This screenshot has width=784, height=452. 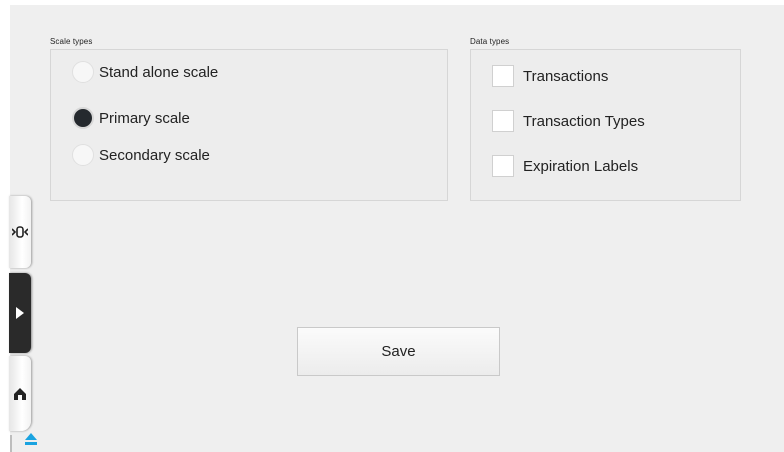 I want to click on radio-primary-scale: Primary scale, so click(x=131, y=118).